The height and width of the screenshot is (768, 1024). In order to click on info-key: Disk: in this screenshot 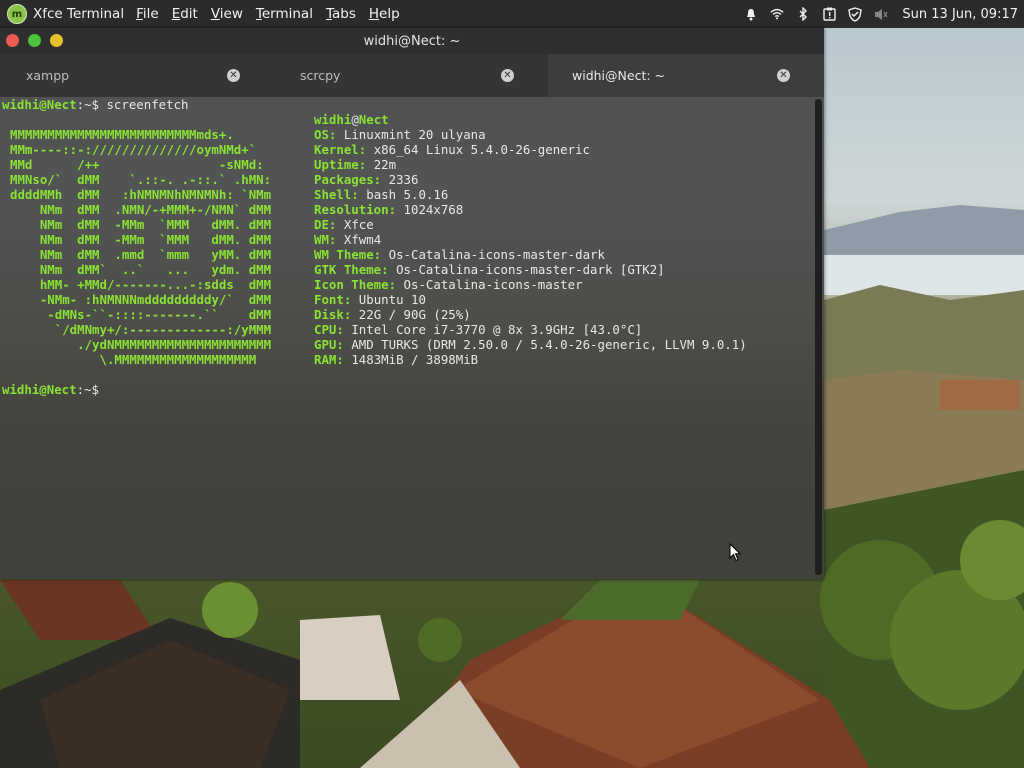, I will do `click(333, 314)`.